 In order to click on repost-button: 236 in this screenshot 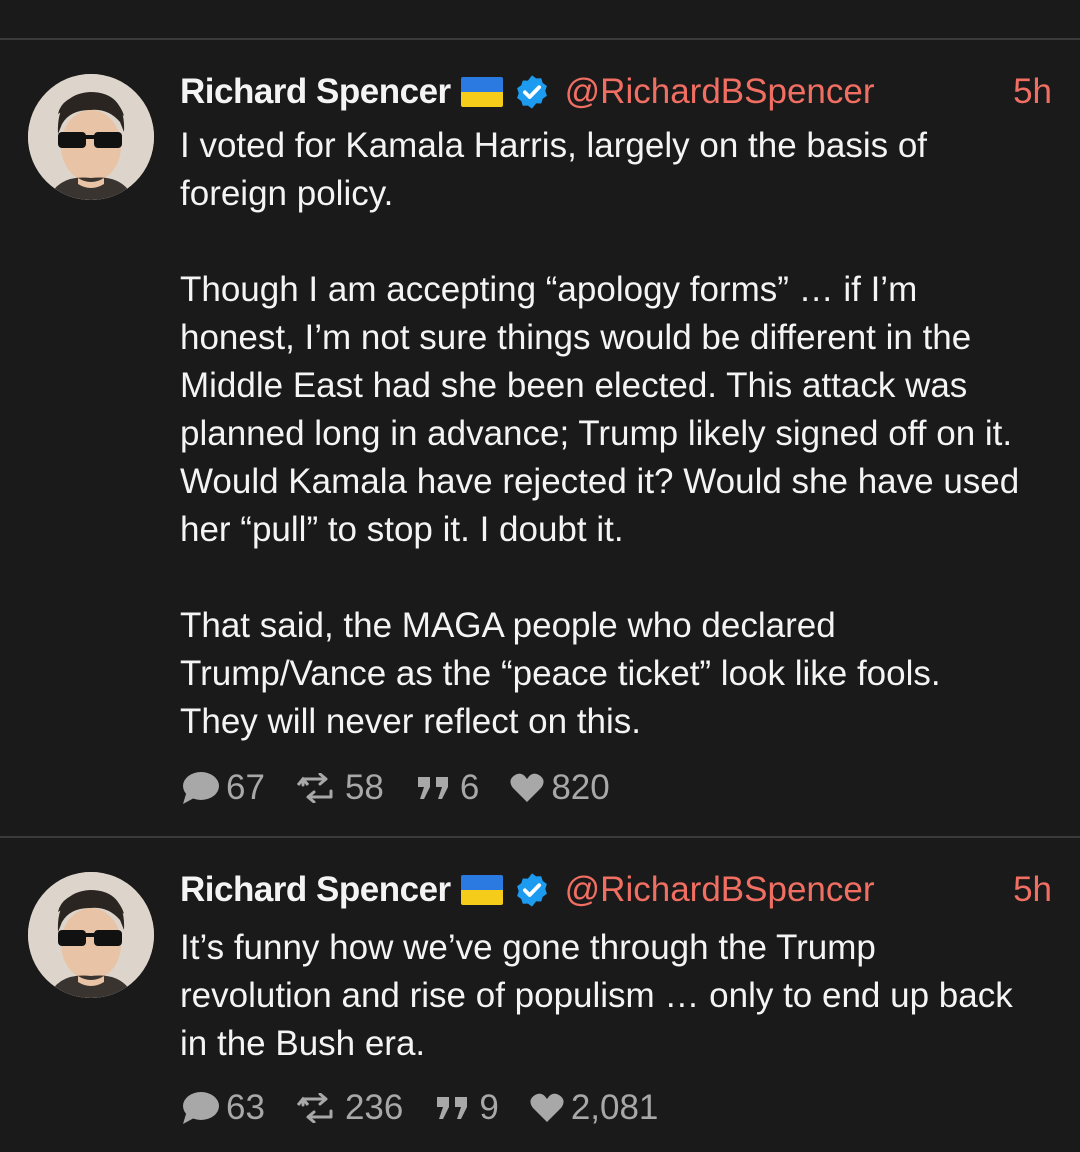, I will do `click(349, 1108)`.